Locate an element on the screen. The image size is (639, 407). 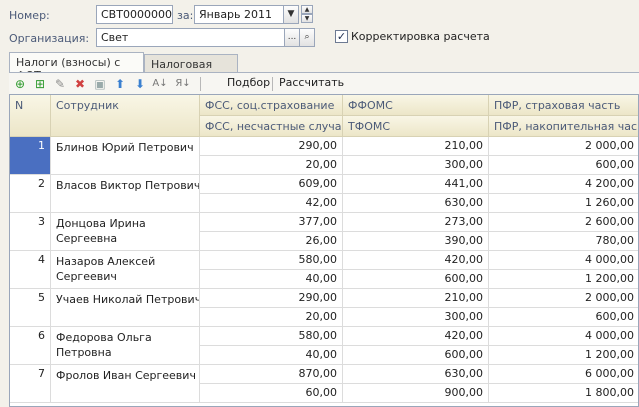
period-spin-down: ▼ is located at coordinates (307, 18).